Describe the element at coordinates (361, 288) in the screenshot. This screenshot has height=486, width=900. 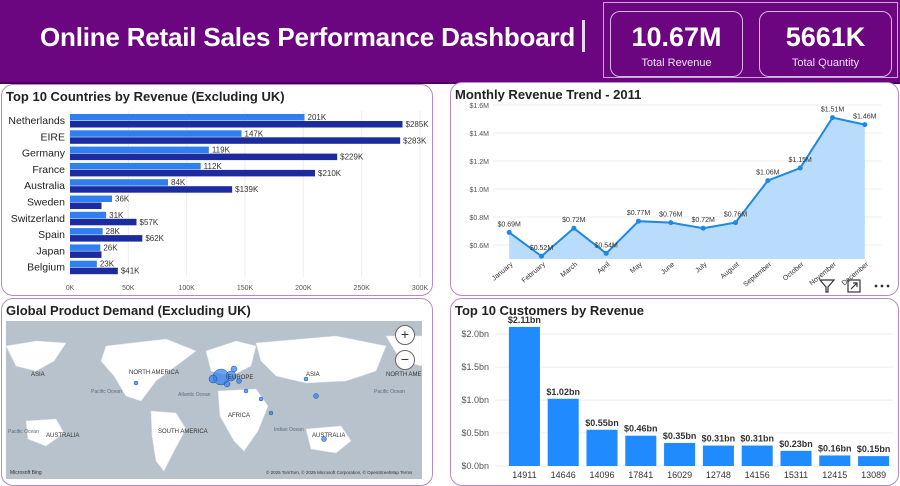
I see `x-tick-label: 250K` at that location.